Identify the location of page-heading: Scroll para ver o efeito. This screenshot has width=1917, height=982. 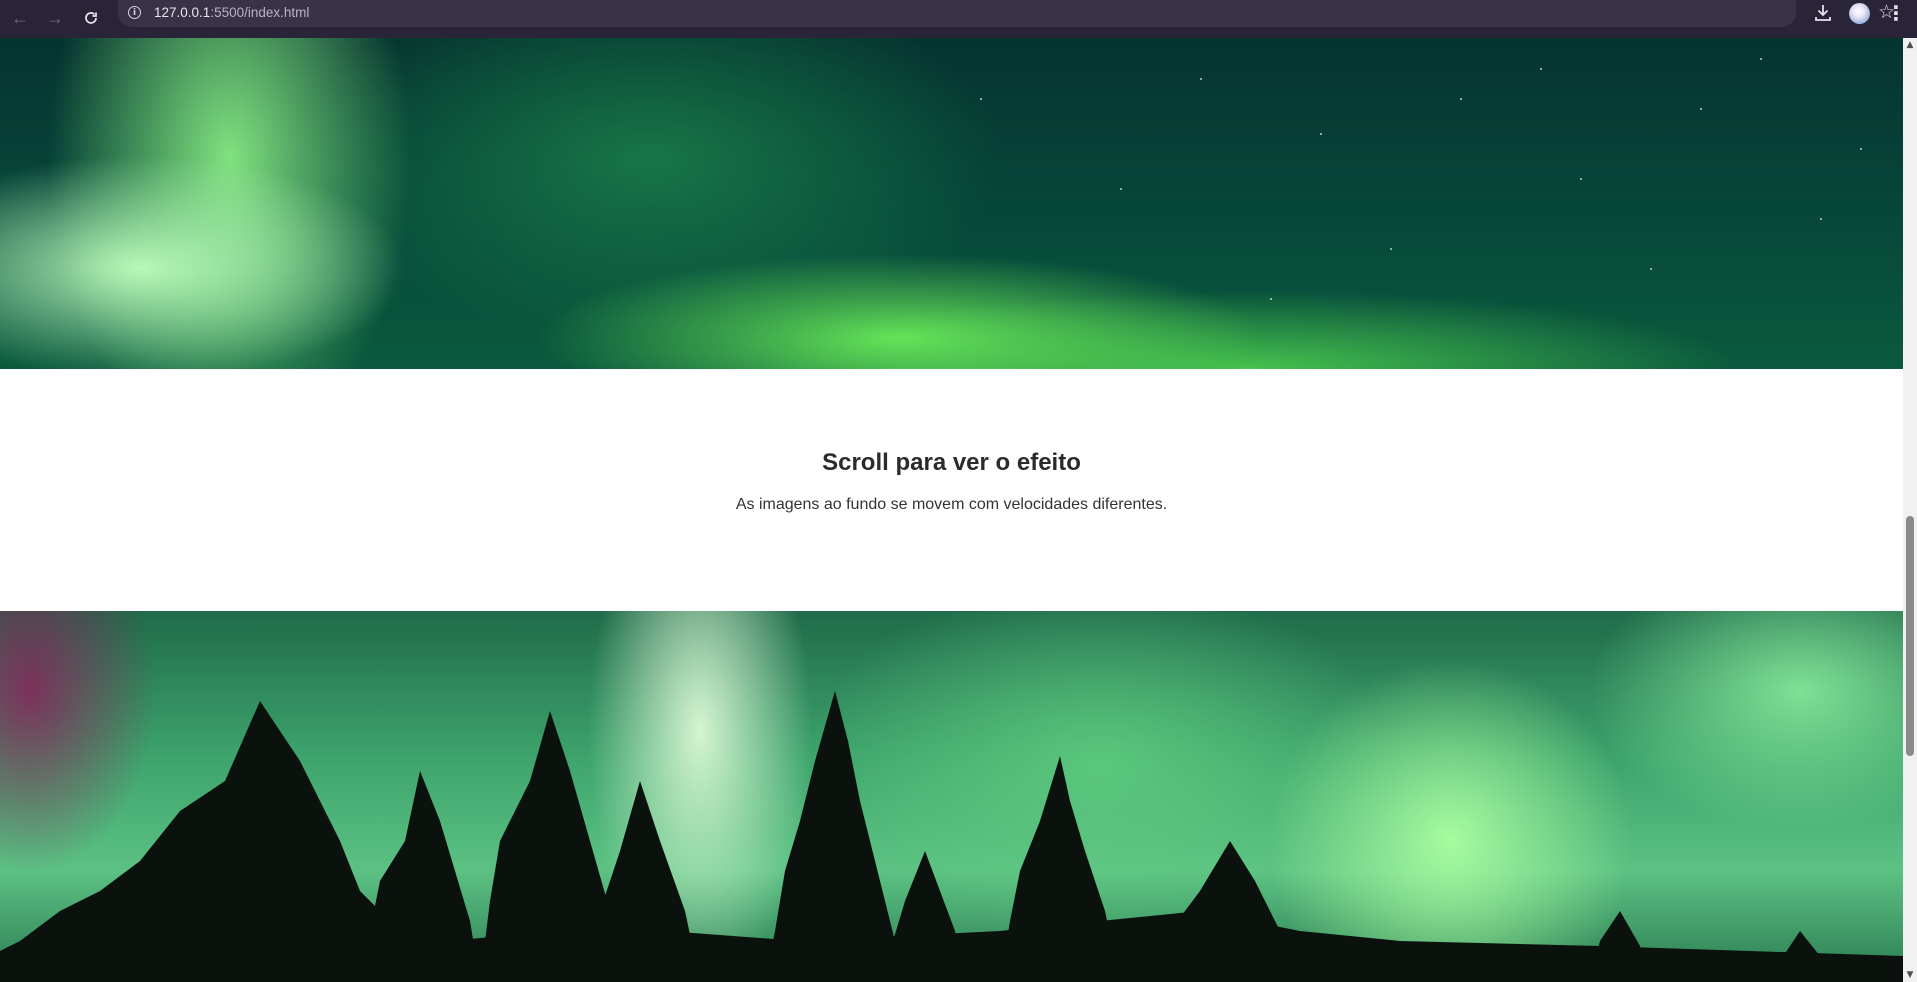
(951, 462).